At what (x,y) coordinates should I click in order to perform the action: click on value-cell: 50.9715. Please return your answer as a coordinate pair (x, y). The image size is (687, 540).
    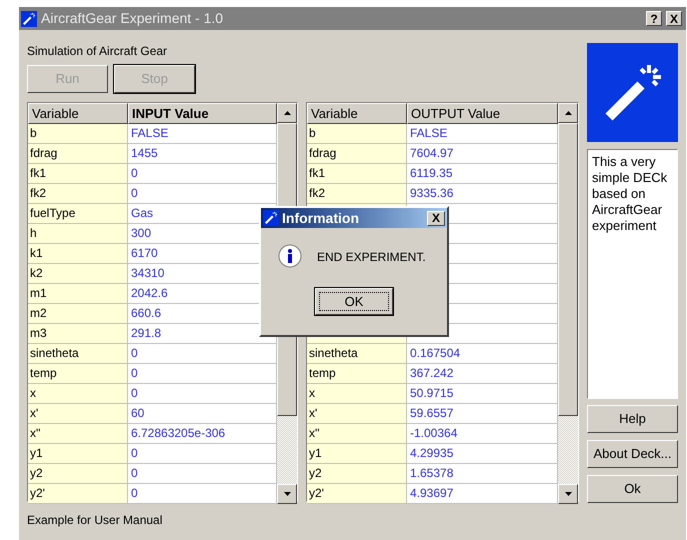
    Looking at the image, I should click on (482, 394).